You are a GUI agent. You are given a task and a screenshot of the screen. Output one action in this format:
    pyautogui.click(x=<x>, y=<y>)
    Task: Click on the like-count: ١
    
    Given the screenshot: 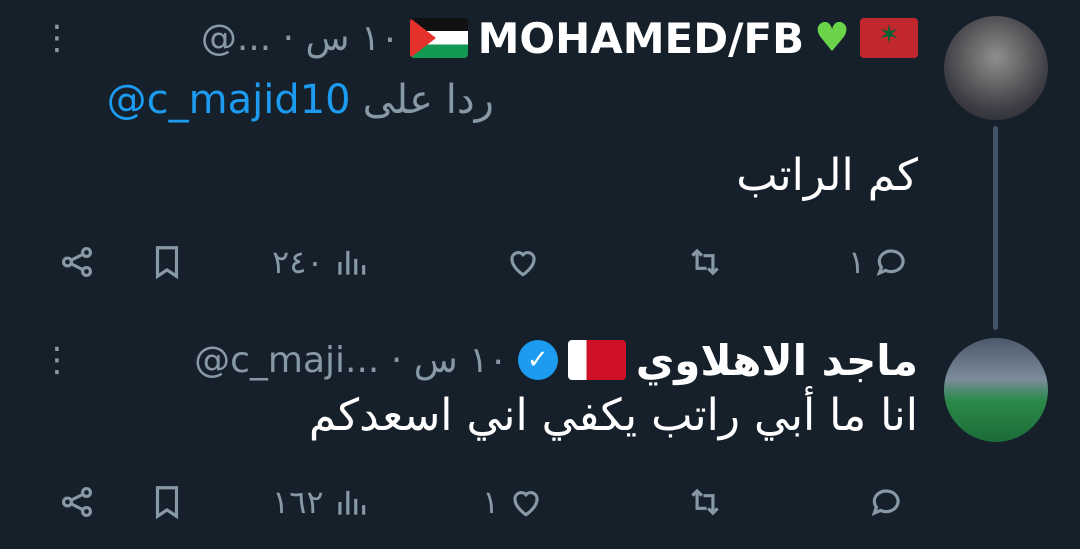 What is the action you would take?
    pyautogui.click(x=491, y=502)
    